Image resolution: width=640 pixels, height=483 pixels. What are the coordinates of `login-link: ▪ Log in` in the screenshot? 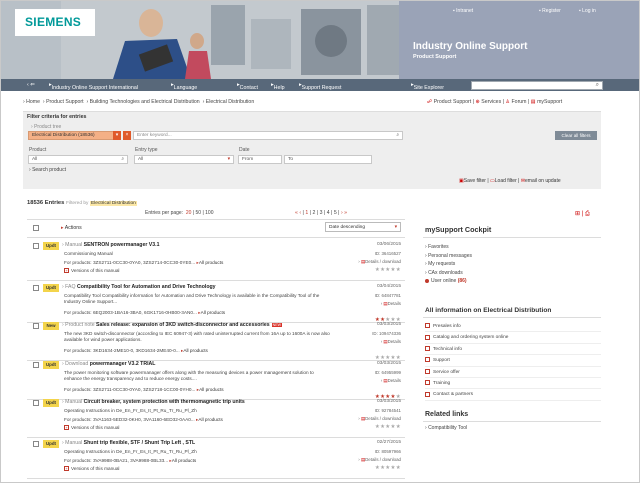 It's located at (587, 11).